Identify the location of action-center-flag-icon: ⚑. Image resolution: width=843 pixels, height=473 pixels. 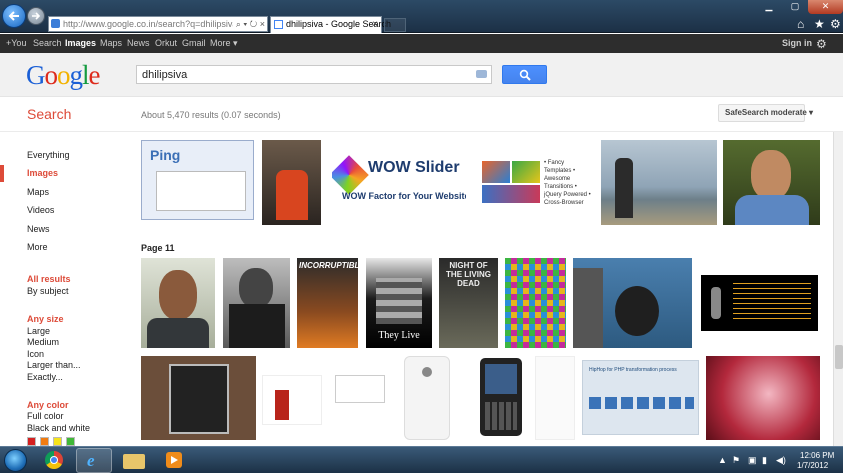
(736, 460).